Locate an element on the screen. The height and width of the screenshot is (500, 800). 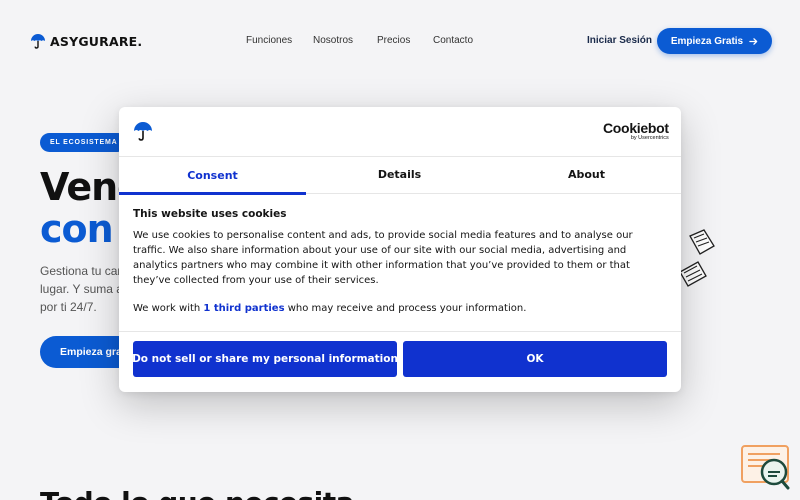
nav-item-contacto: Contacto is located at coordinates (453, 40).